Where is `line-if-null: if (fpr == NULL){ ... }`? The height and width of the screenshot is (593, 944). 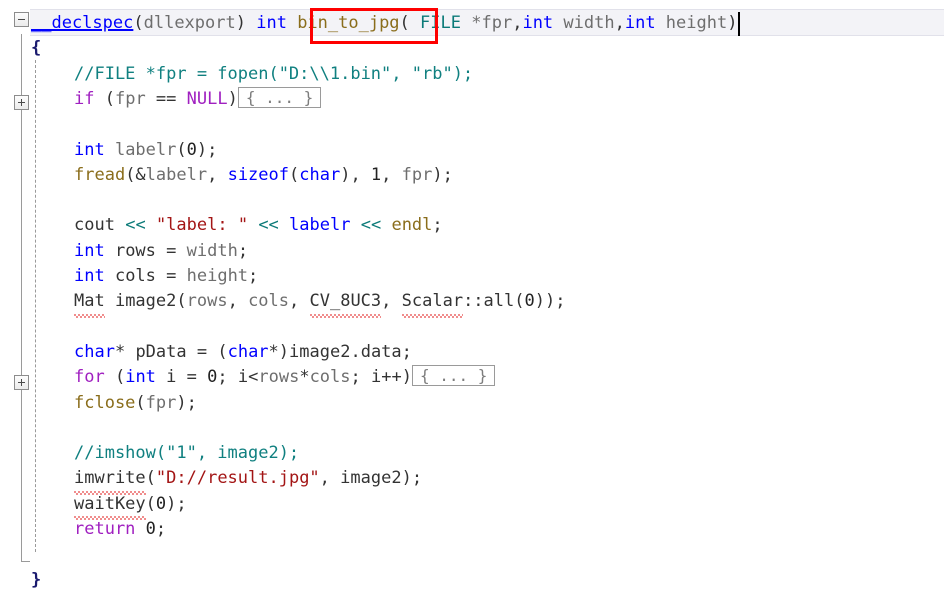
line-if-null: if (fpr == NULL){ ... } is located at coordinates (472, 99).